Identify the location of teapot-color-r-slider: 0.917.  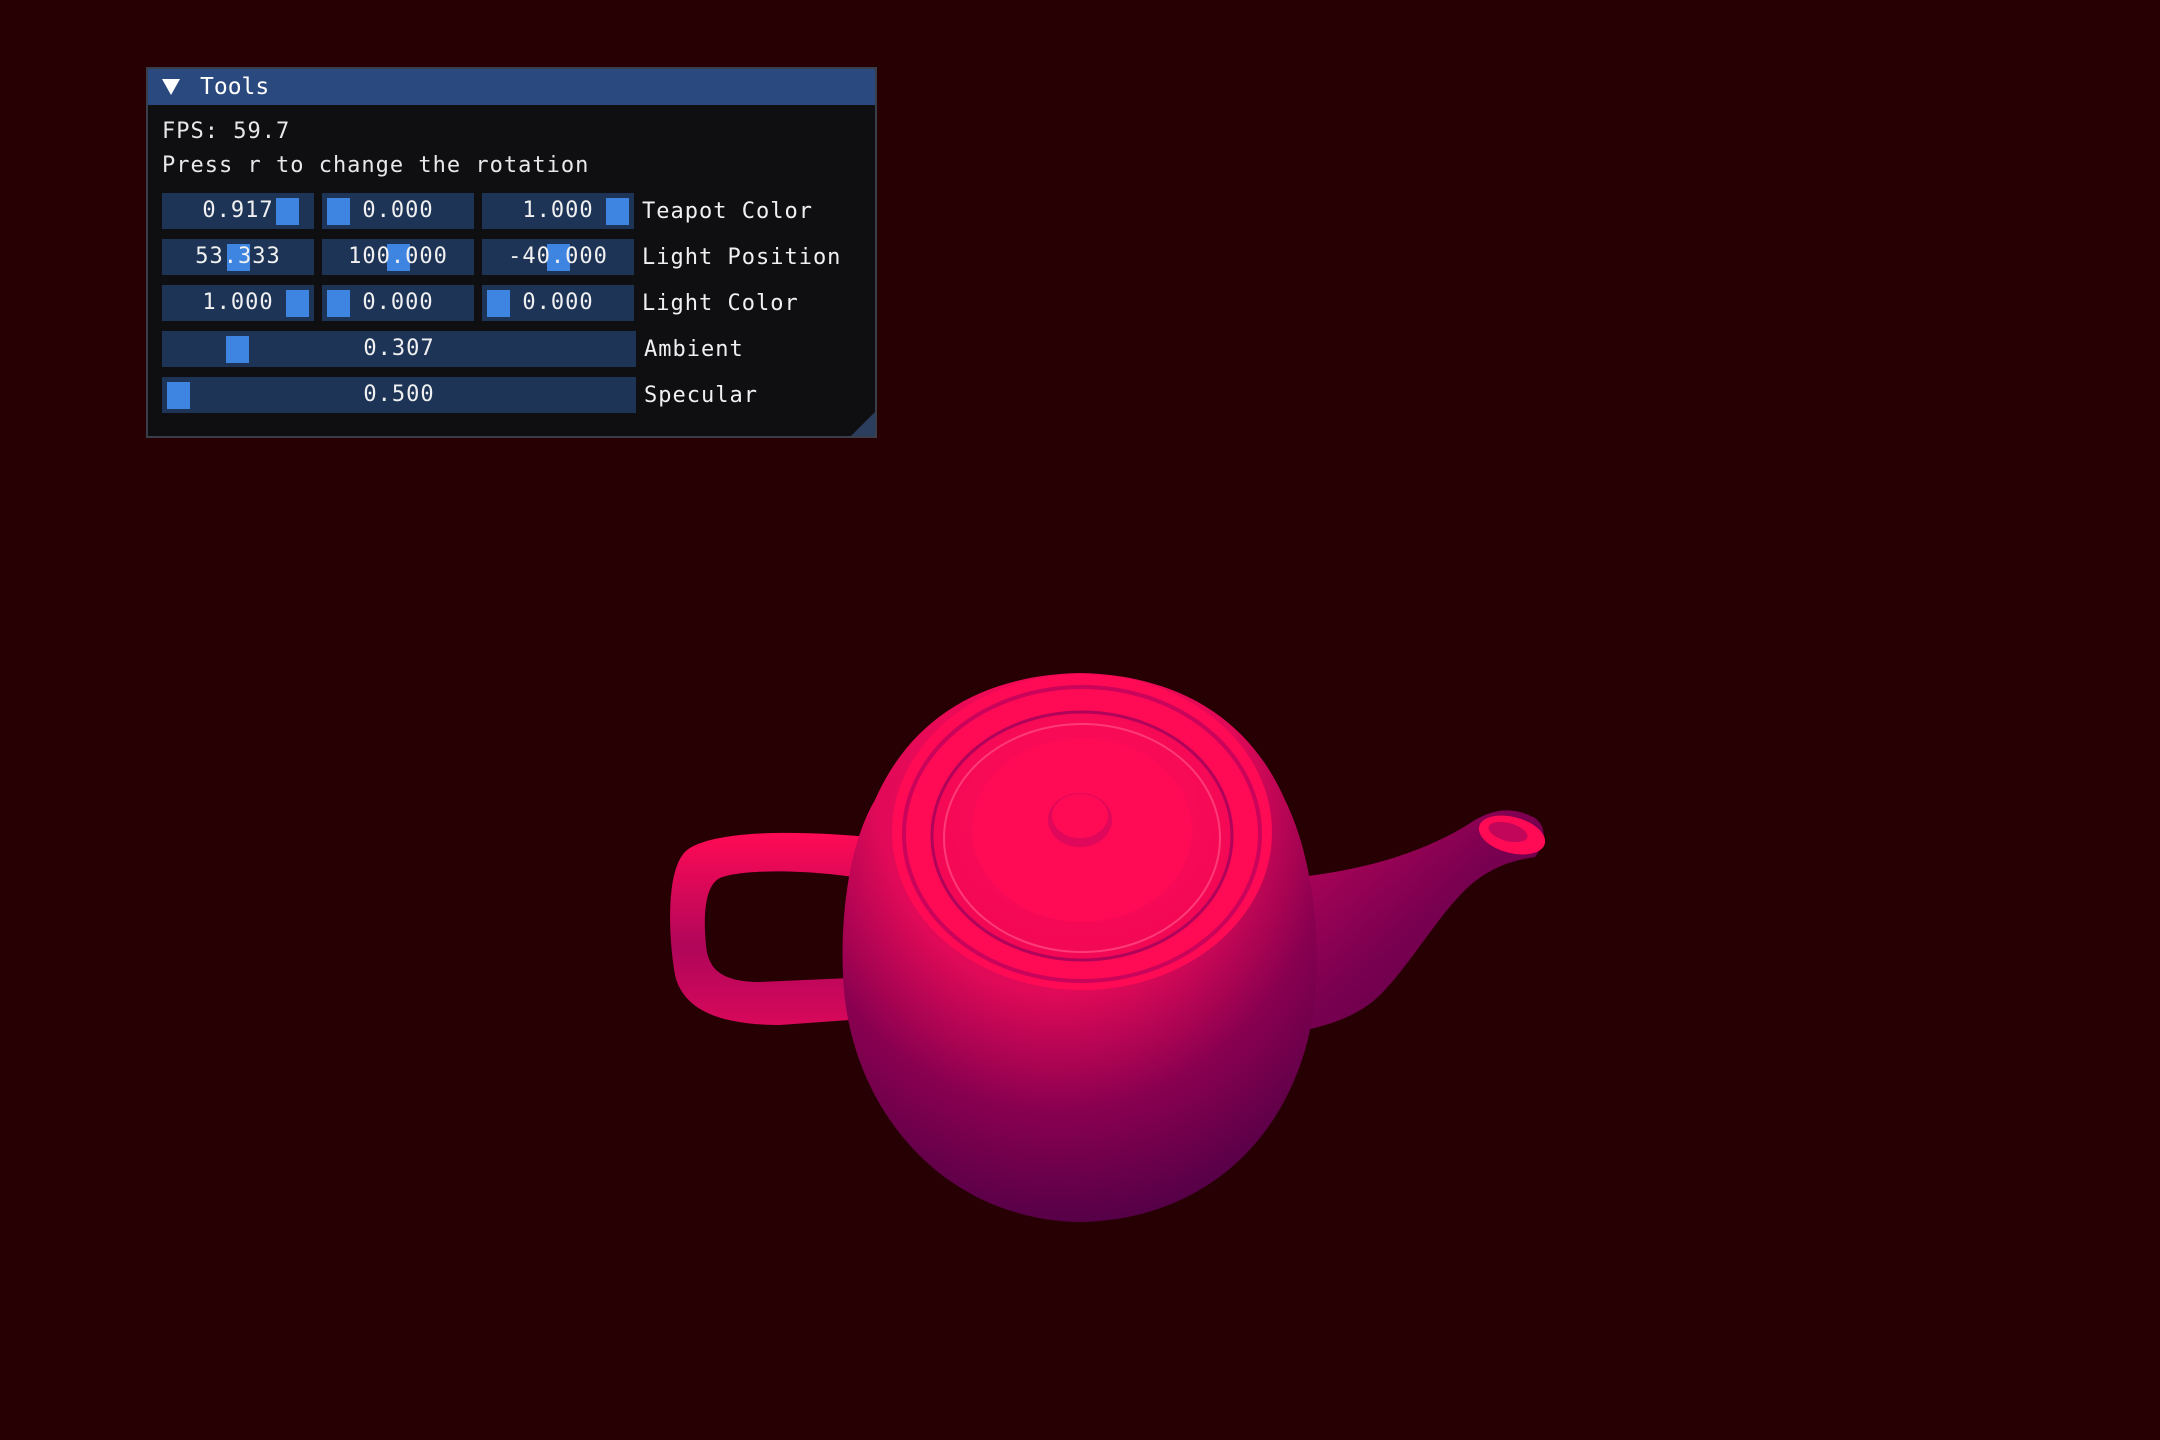
(238, 211).